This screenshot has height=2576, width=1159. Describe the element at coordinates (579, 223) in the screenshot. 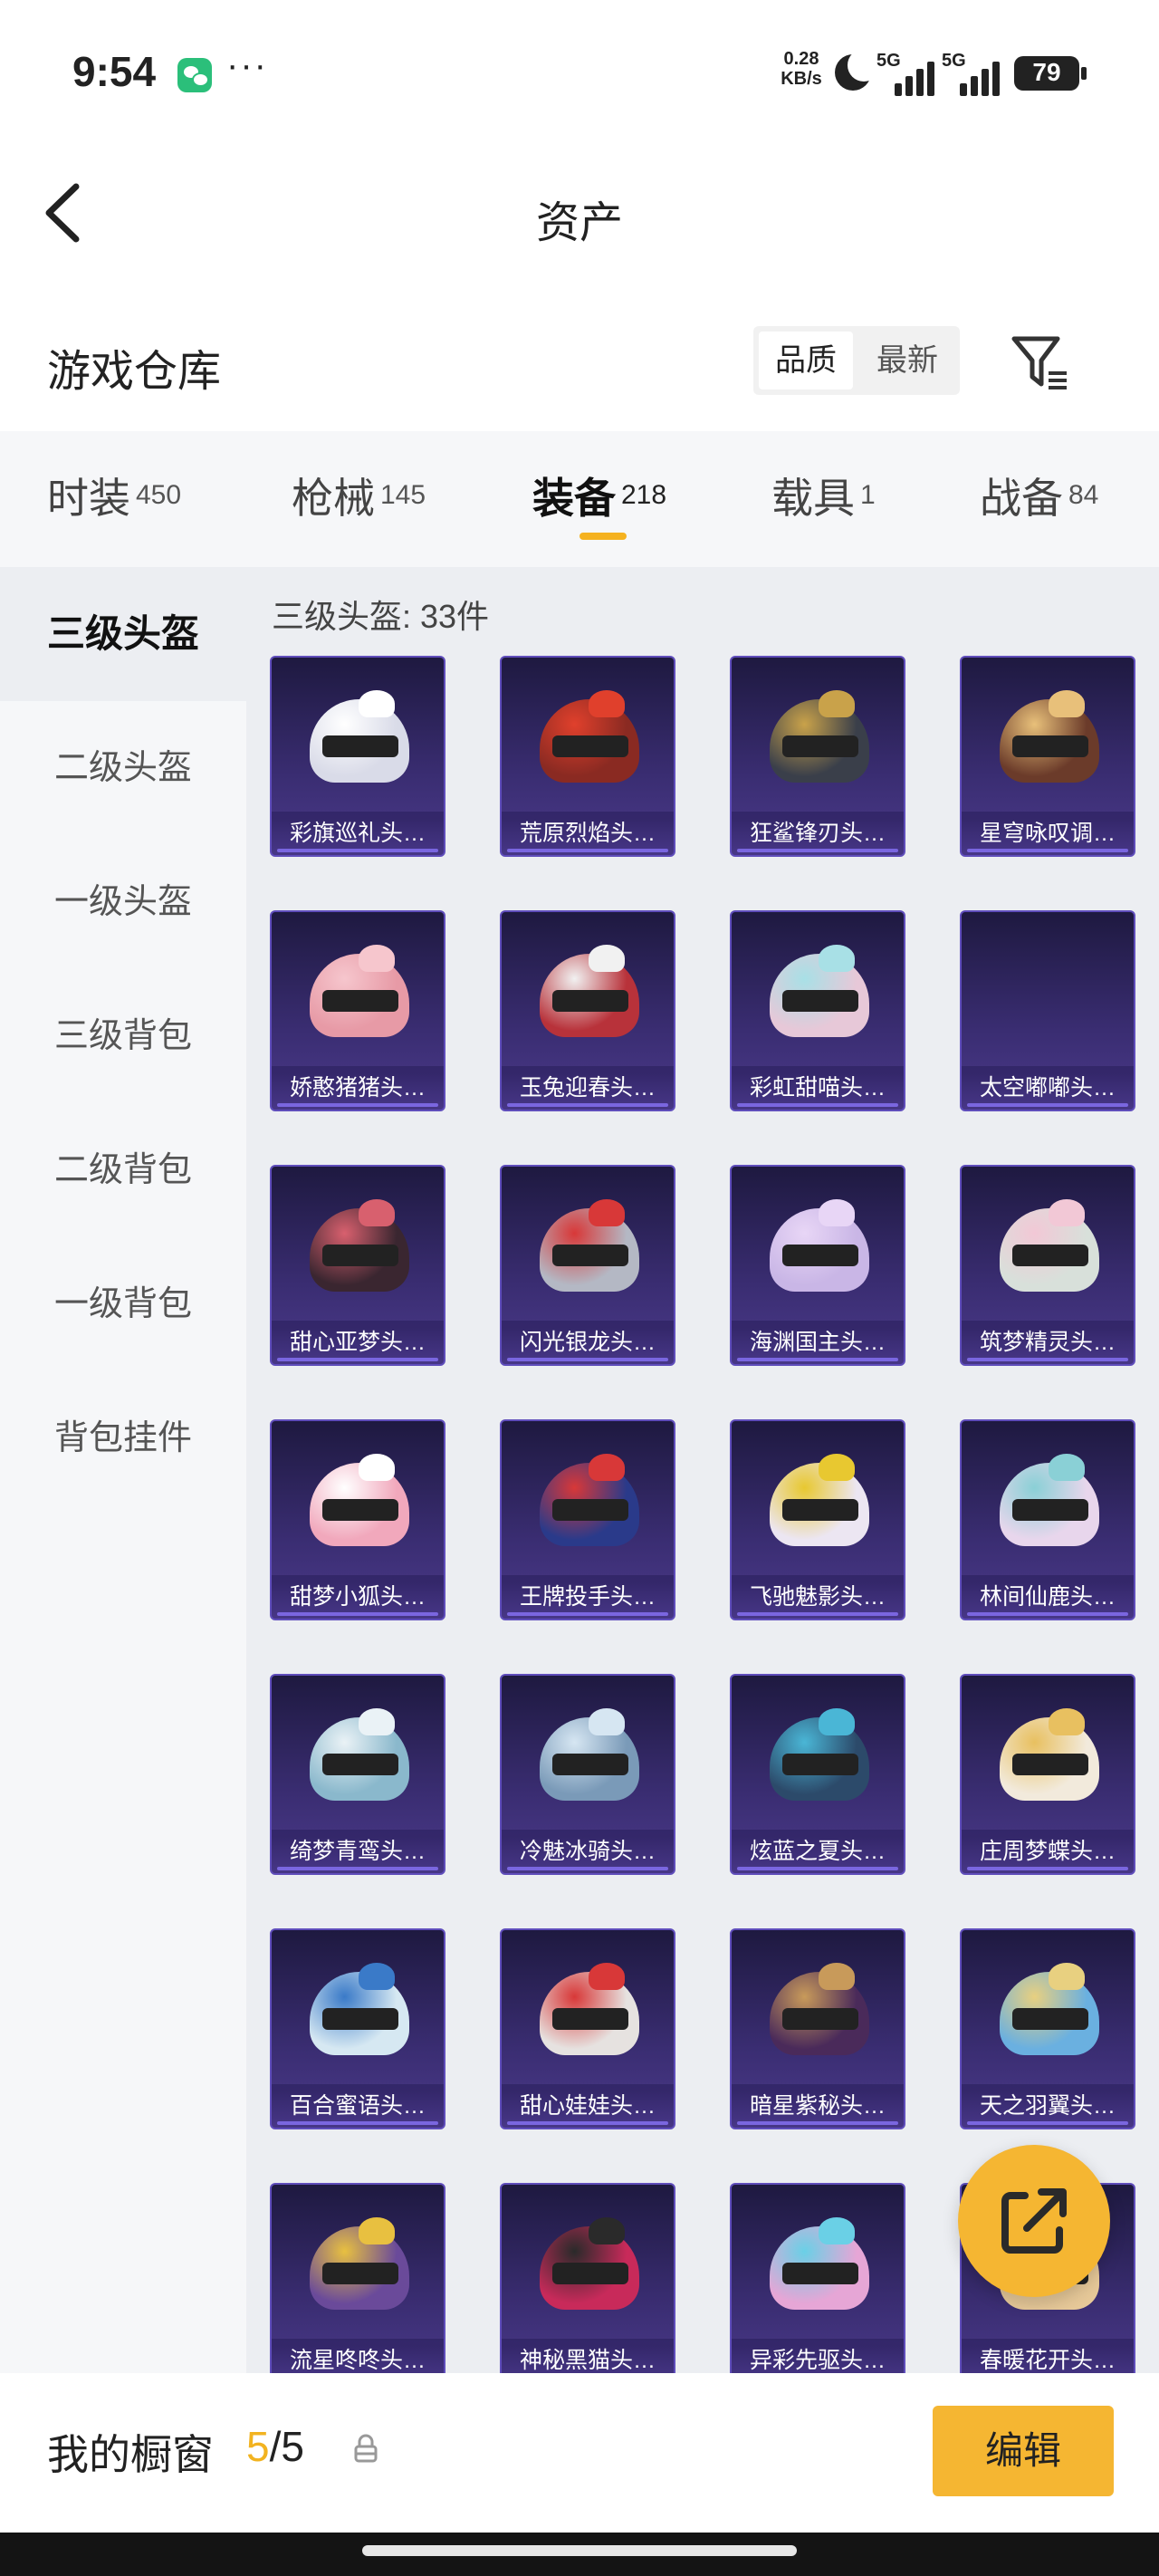

I see `page-title: 资产` at that location.